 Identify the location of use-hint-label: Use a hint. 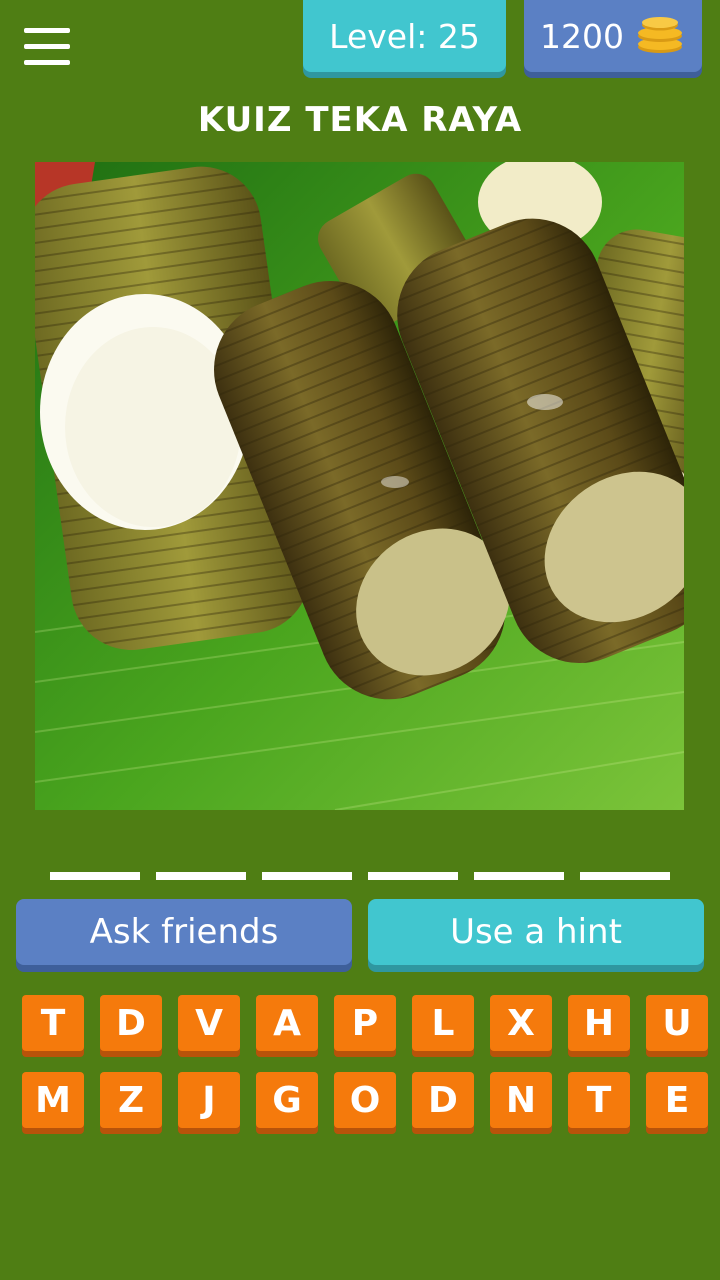
(536, 932).